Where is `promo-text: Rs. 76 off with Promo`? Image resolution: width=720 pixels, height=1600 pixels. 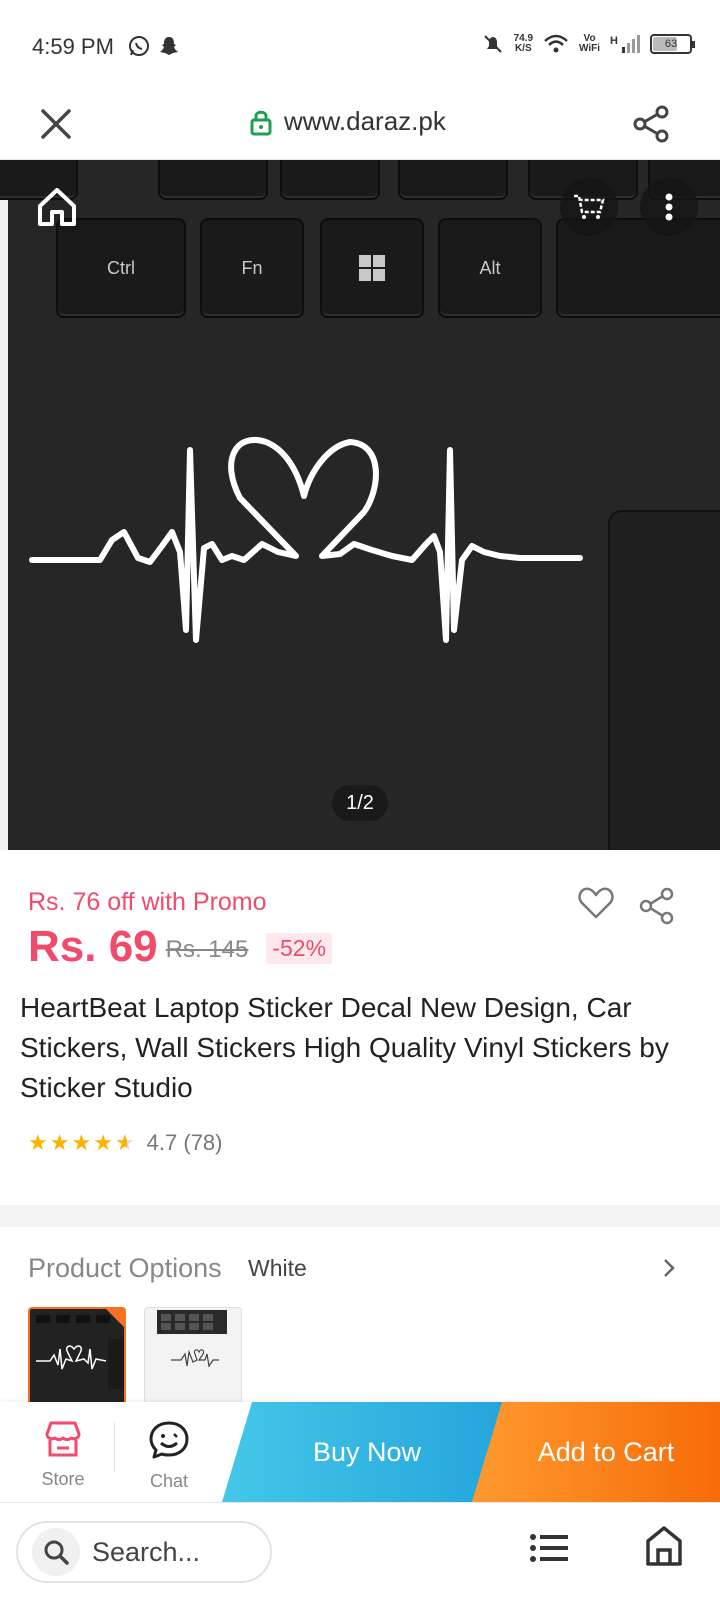
promo-text: Rs. 76 off with Promo is located at coordinates (147, 902).